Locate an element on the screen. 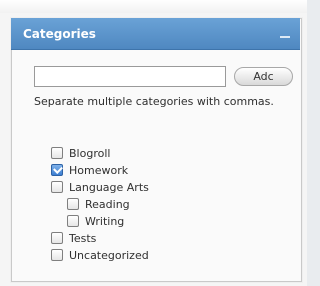 This screenshot has width=320, height=286. add-button-label: Adc is located at coordinates (263, 76).